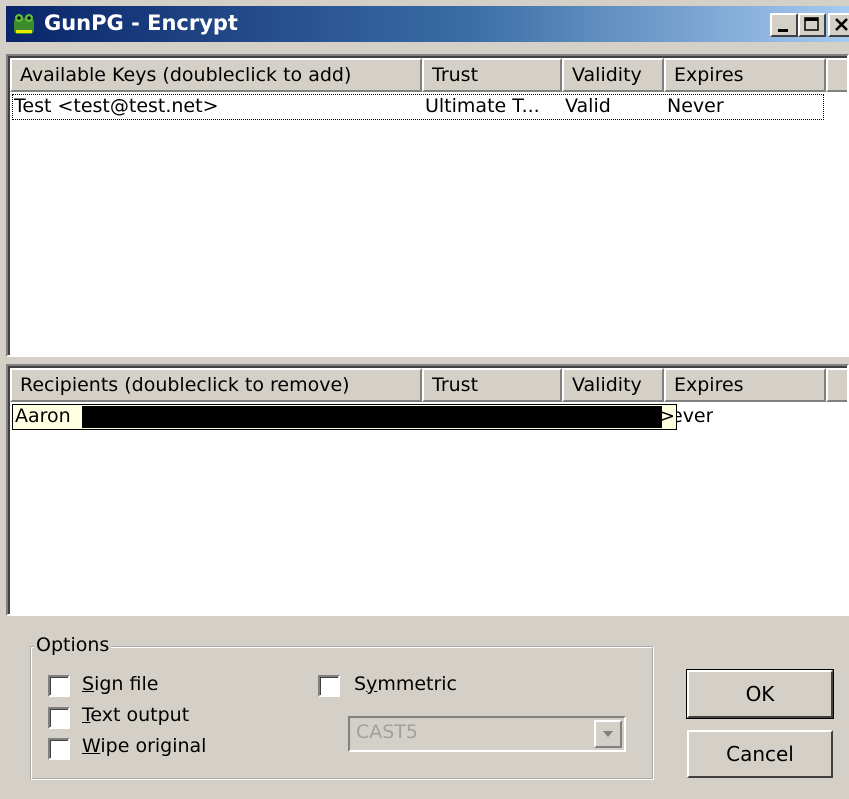  Describe the element at coordinates (59, 749) in the screenshot. I see `wipe-original-checkbox` at that location.